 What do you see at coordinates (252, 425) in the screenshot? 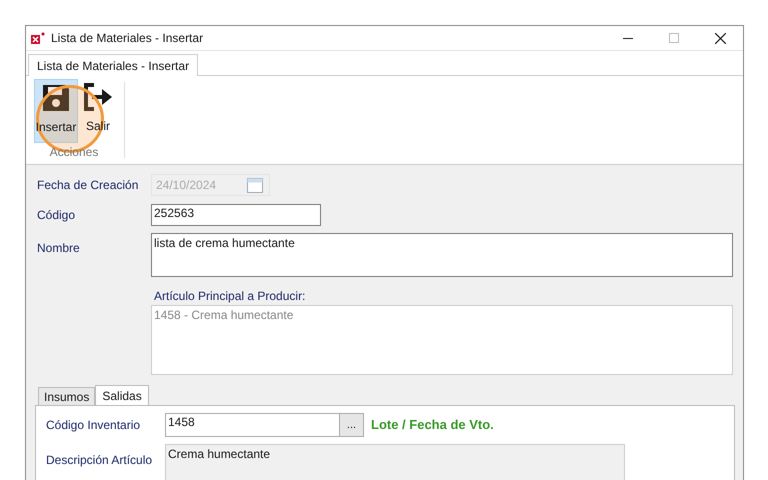
I see `input-field: 1458` at bounding box center [252, 425].